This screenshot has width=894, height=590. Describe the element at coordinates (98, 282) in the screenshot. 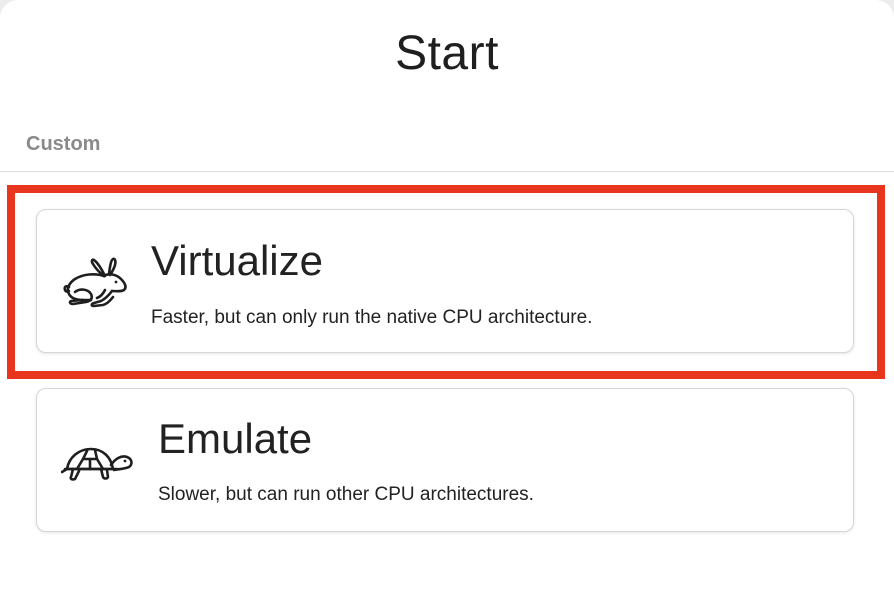

I see `rabbit-icon` at that location.